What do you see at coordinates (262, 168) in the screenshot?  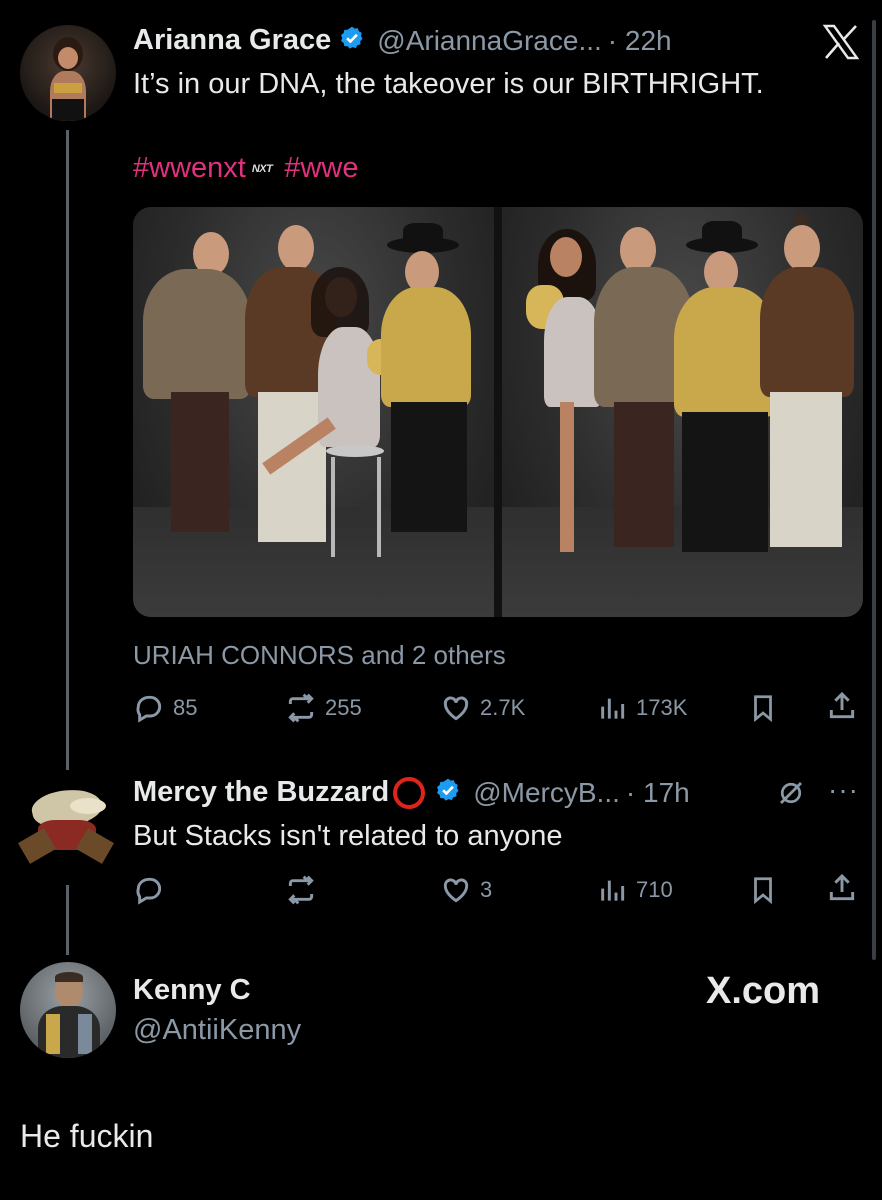 I see `nxt-emoji-icon: NXT` at bounding box center [262, 168].